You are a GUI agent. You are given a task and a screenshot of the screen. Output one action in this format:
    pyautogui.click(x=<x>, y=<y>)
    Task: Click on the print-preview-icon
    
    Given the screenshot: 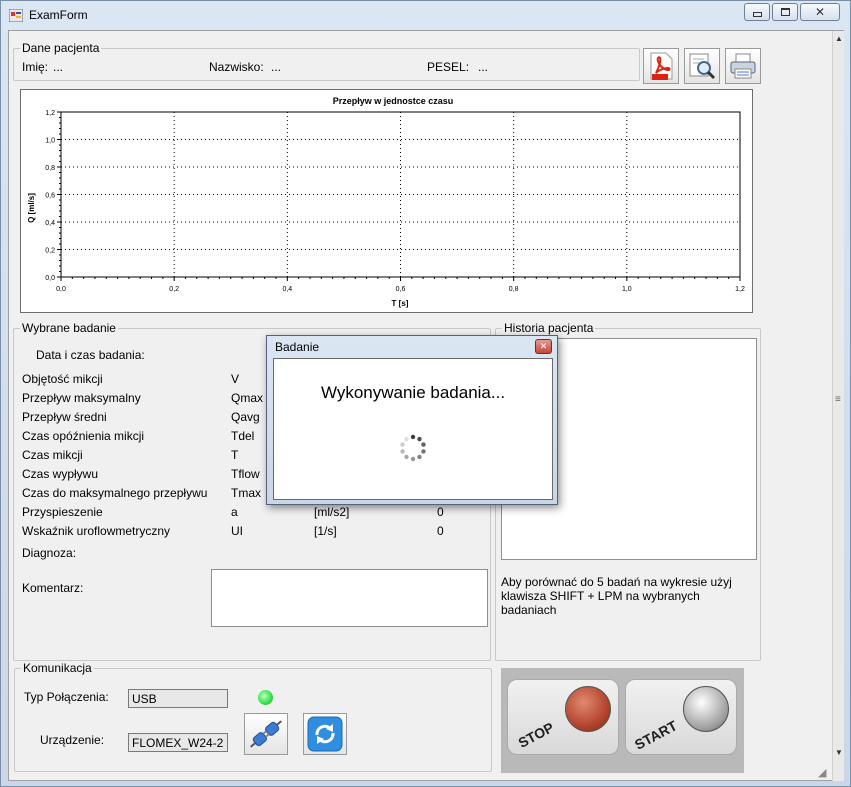 What is the action you would take?
    pyautogui.click(x=702, y=66)
    